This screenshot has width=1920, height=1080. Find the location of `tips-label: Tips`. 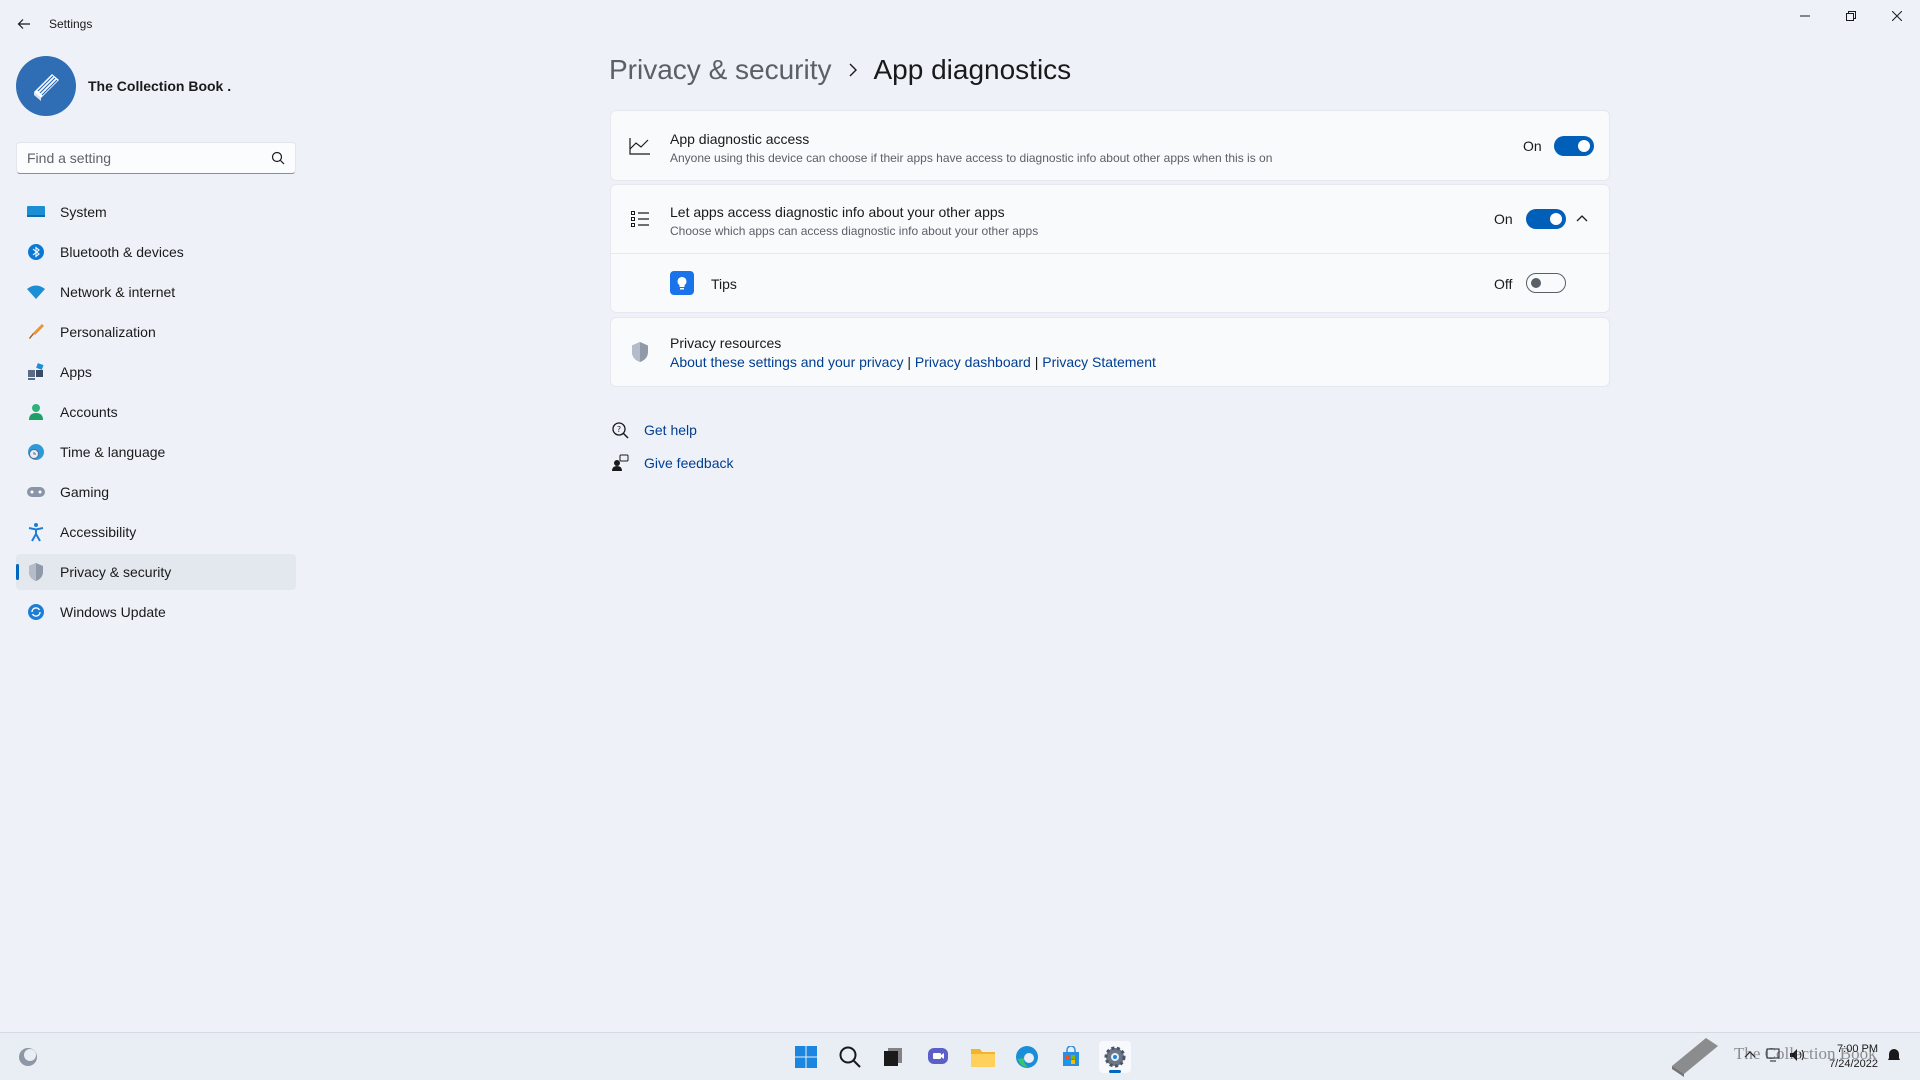

tips-label: Tips is located at coordinates (724, 284).